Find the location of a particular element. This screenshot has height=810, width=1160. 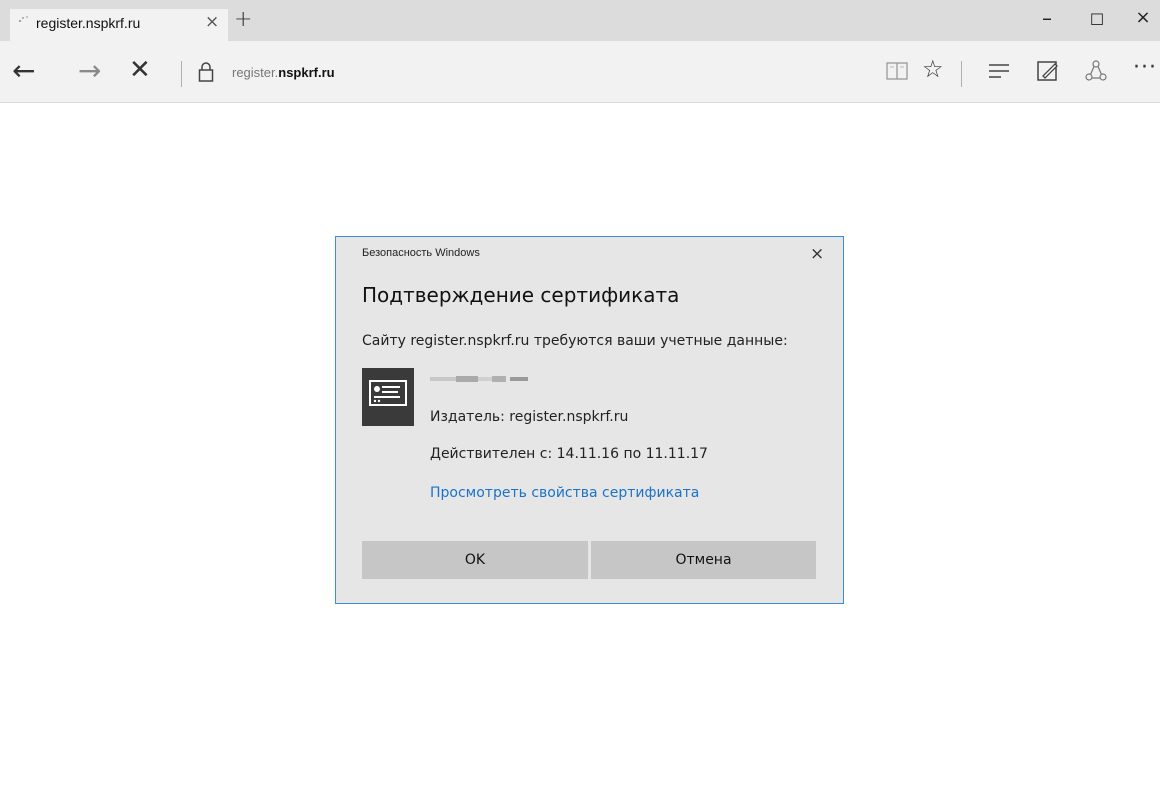

certificate-validity: Действителен с: 14.11.16 по 11.11.17 is located at coordinates (569, 454).